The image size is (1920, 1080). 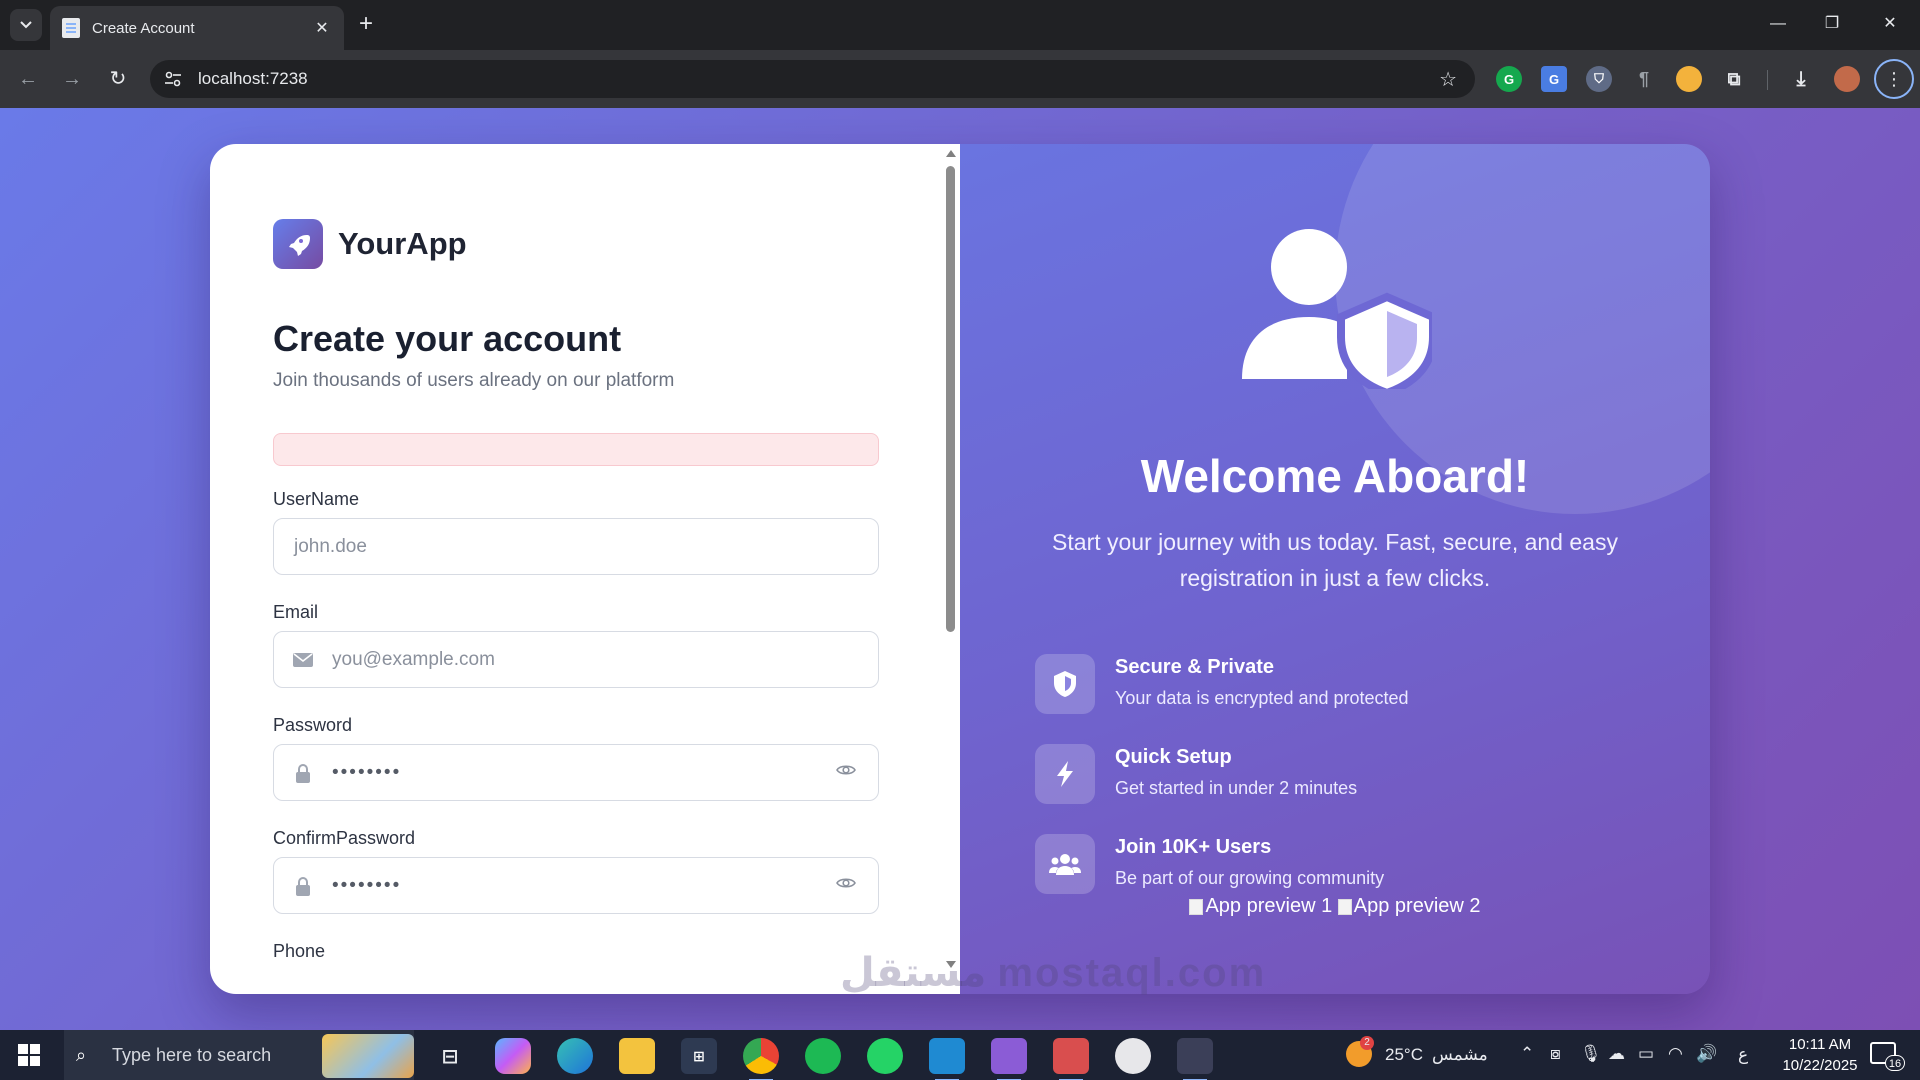 I want to click on envelope-icon, so click(x=303, y=659).